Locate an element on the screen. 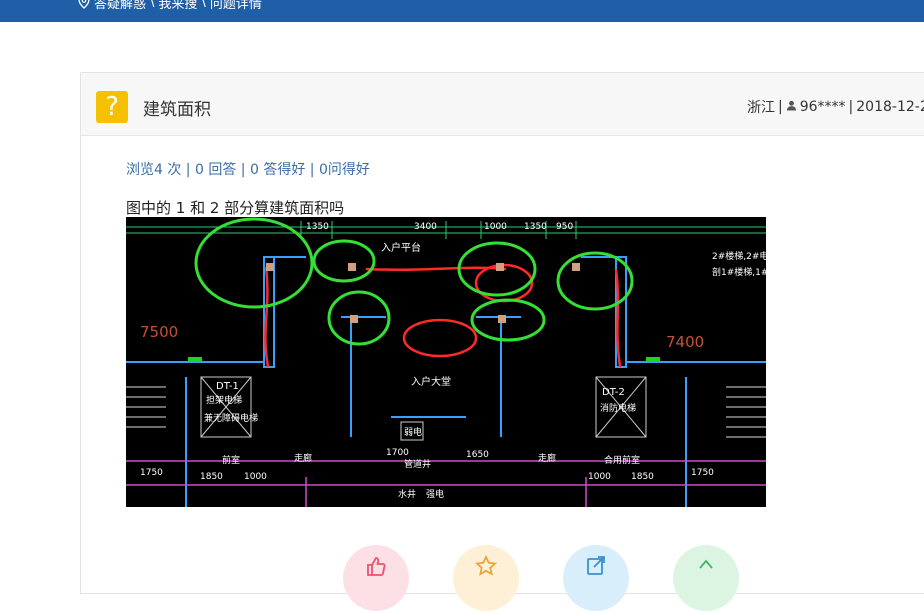 Image resolution: width=924 pixels, height=611 pixels. top-header: 答疑解惑 \ 我来搜 \ 问题详情 is located at coordinates (462, 11).